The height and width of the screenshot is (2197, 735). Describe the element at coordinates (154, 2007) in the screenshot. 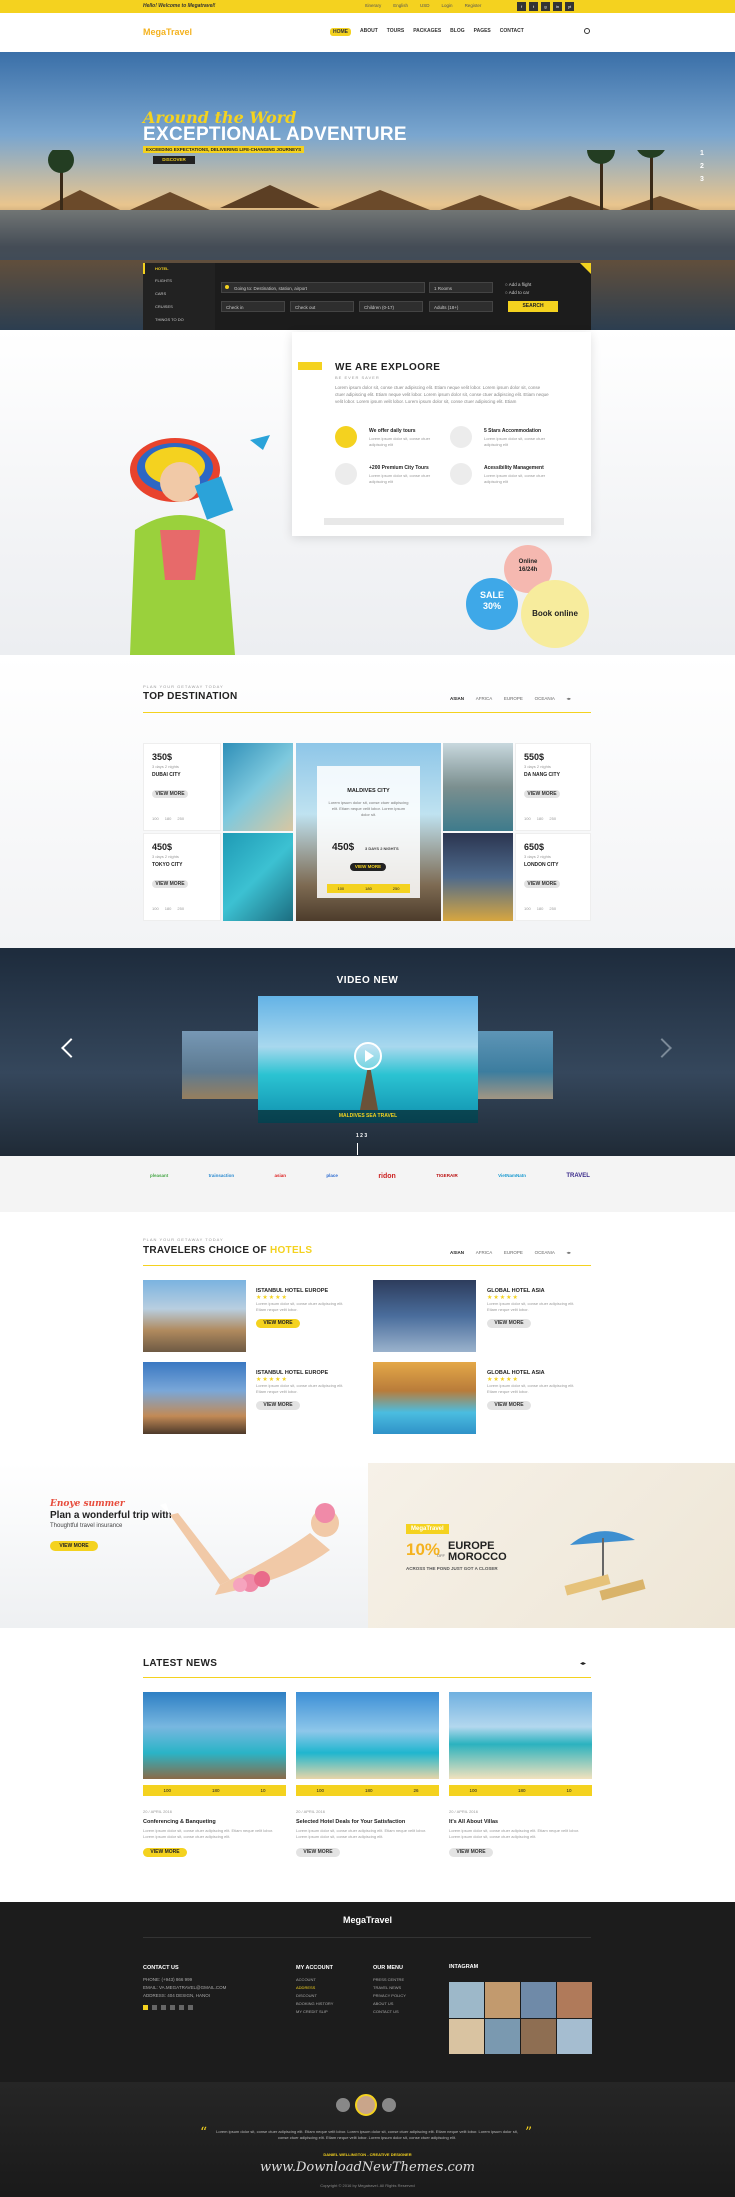

I see `linkedin-icon` at that location.